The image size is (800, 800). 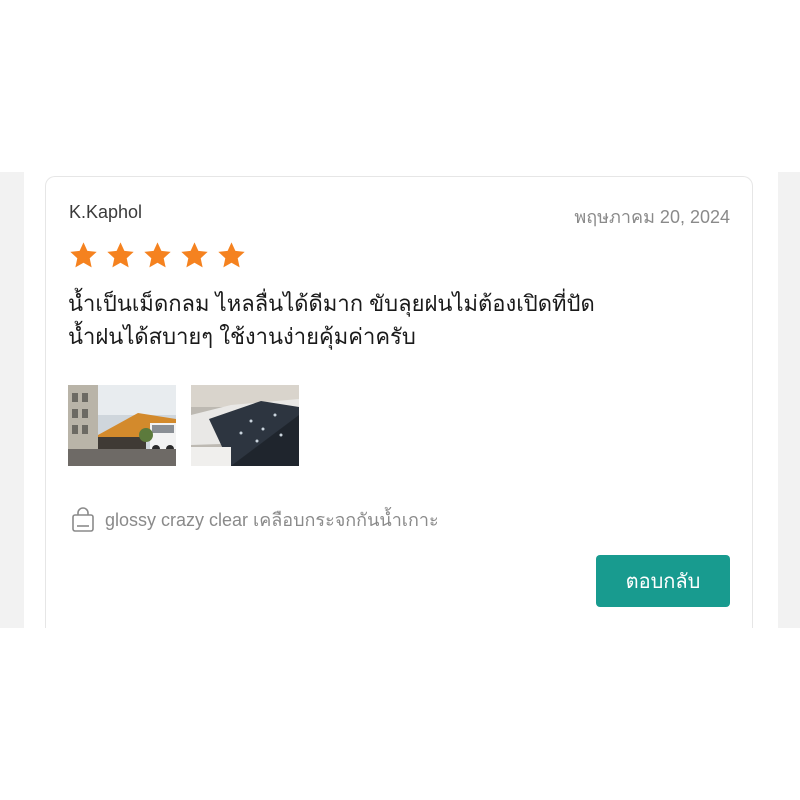 What do you see at coordinates (122, 425) in the screenshot?
I see `photo-thumbnail-building` at bounding box center [122, 425].